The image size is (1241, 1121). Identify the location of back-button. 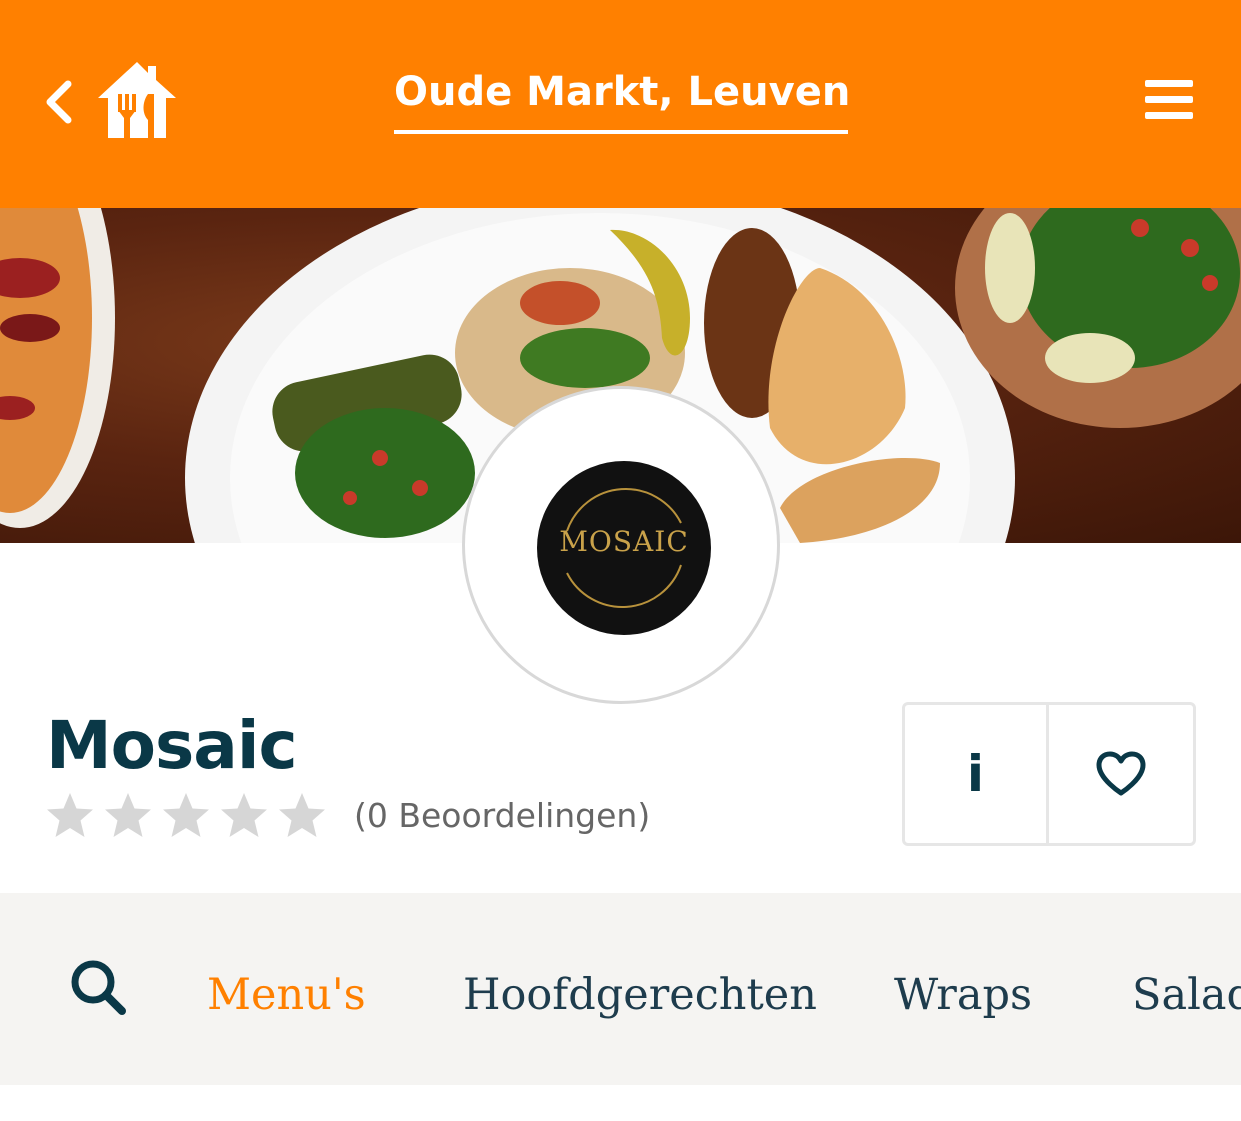
(62, 102).